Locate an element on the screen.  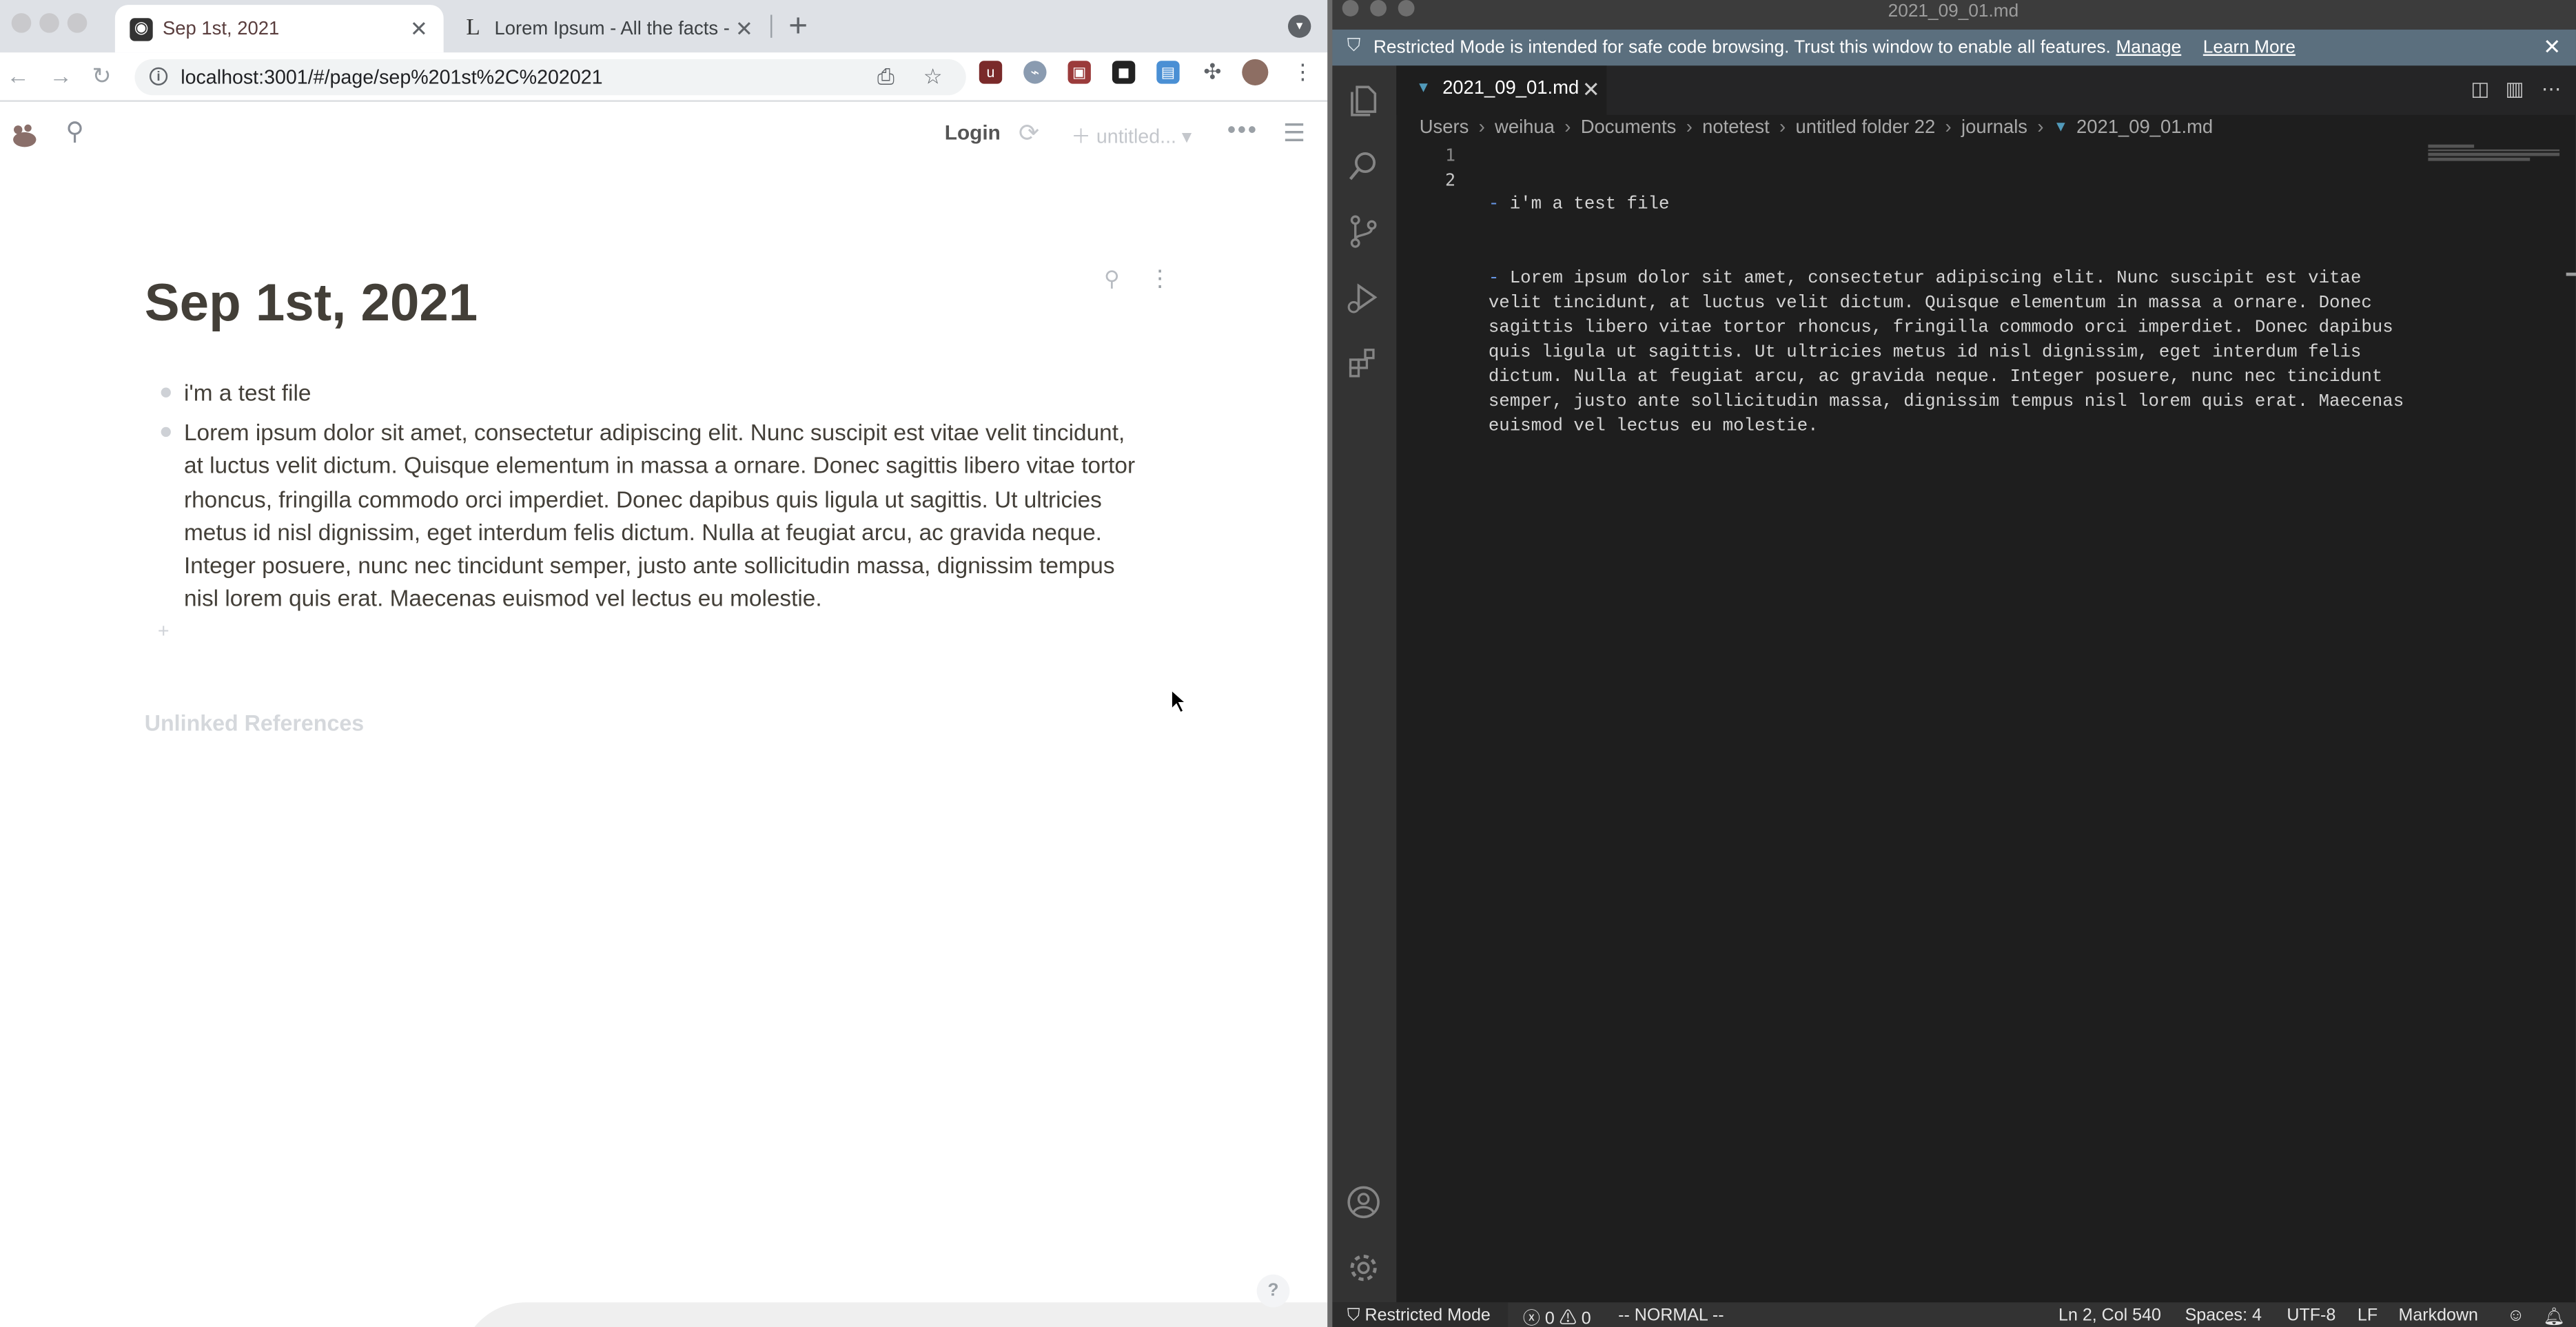
files-icon is located at coordinates (1363, 100).